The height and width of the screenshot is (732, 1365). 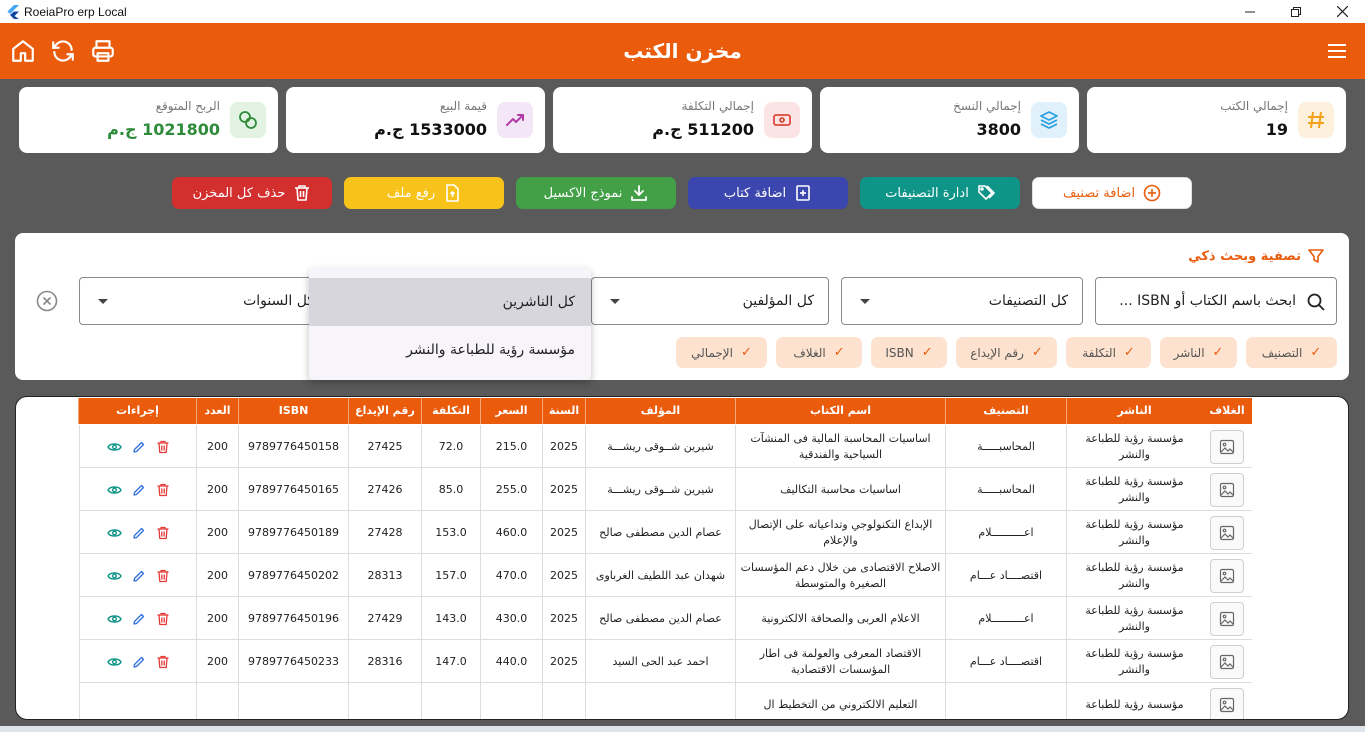 I want to click on stat-value: 511200 ج.م, so click(x=703, y=129).